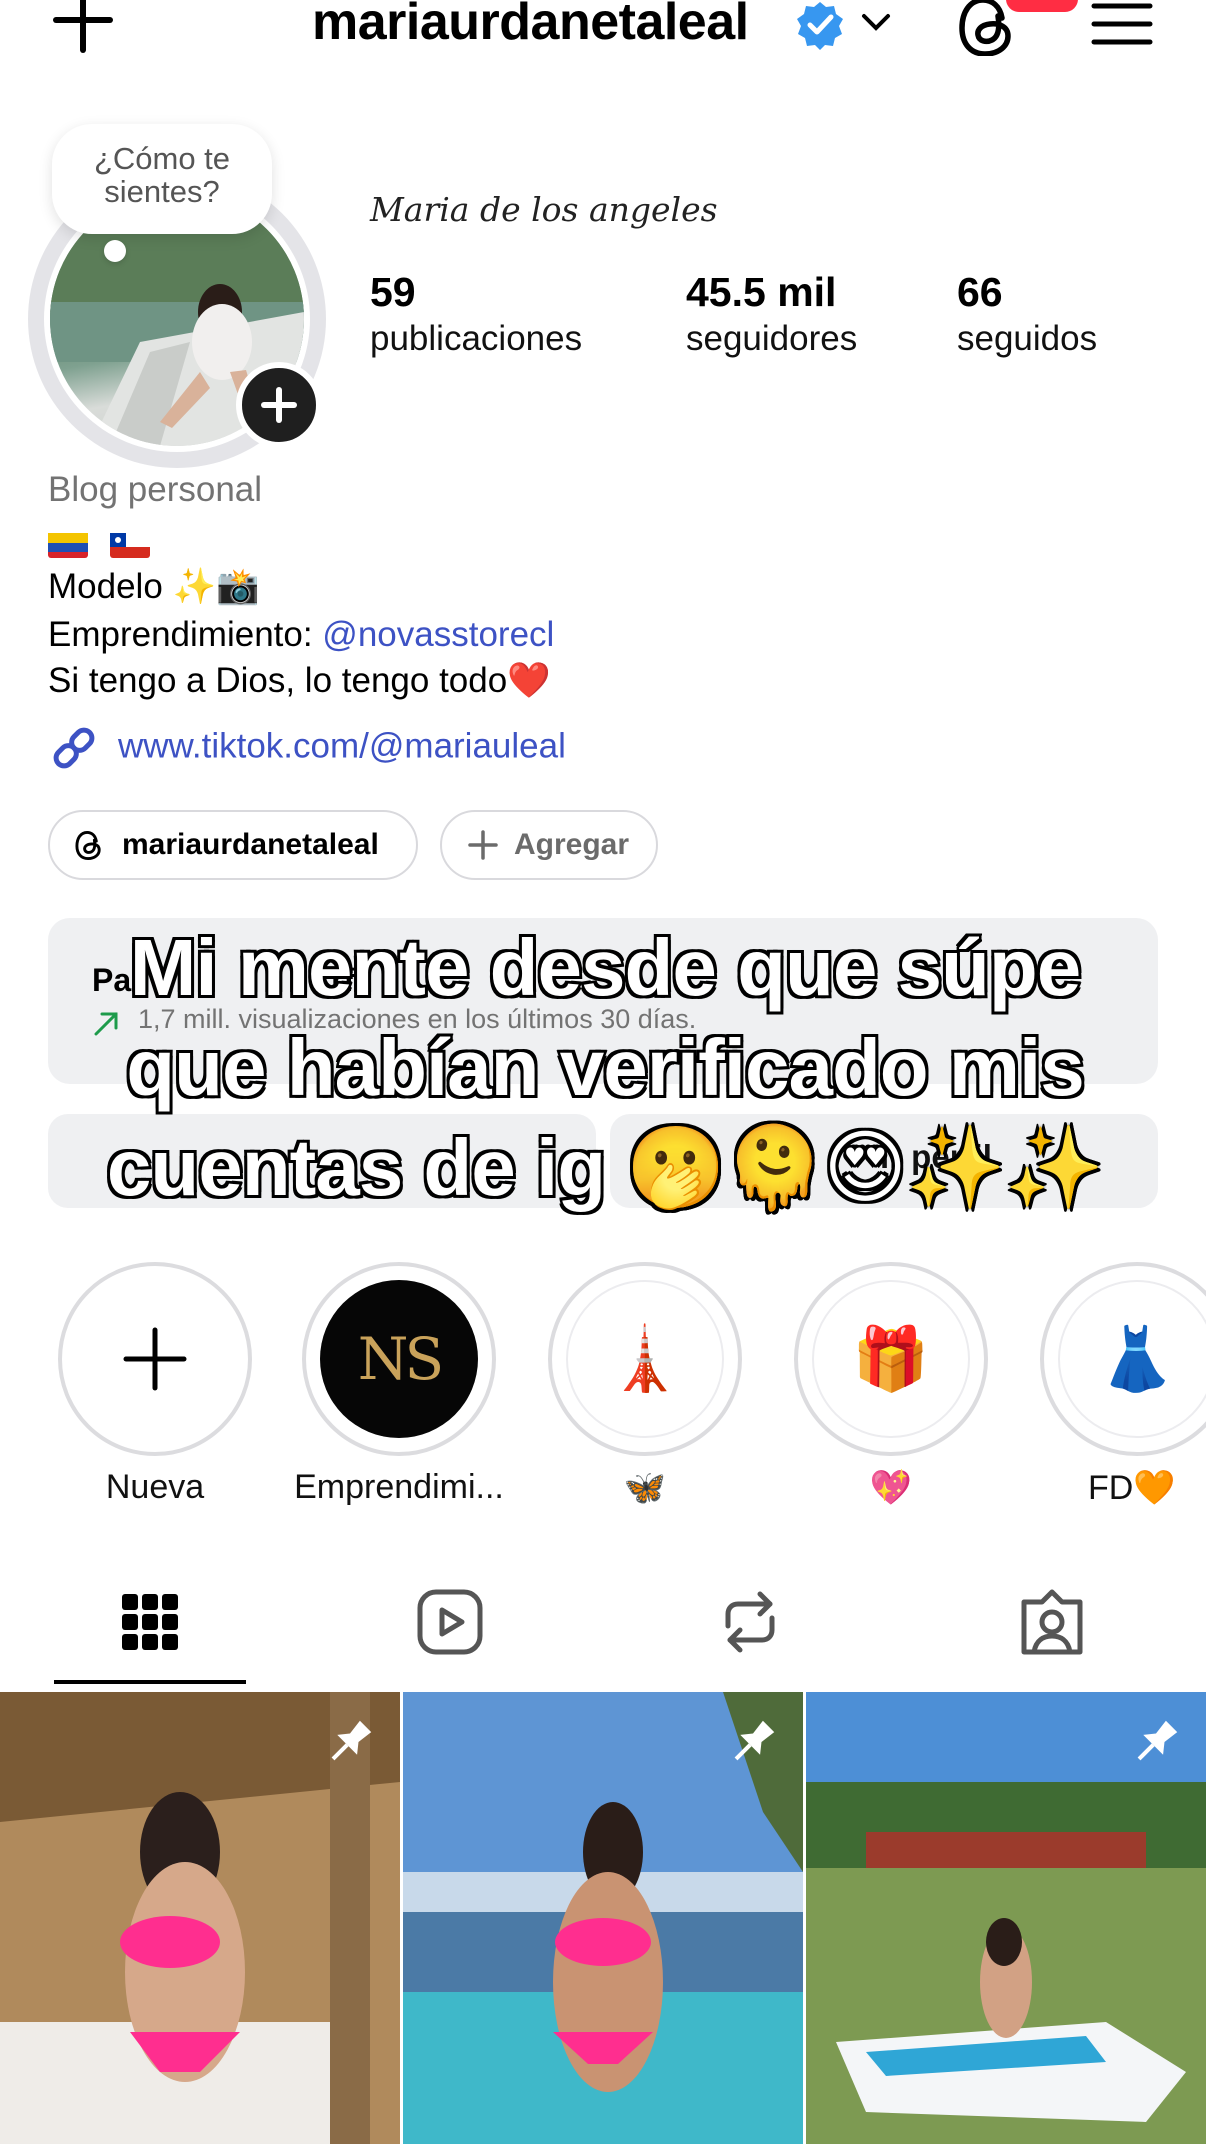  I want to click on note-bubble-tail, so click(115, 251).